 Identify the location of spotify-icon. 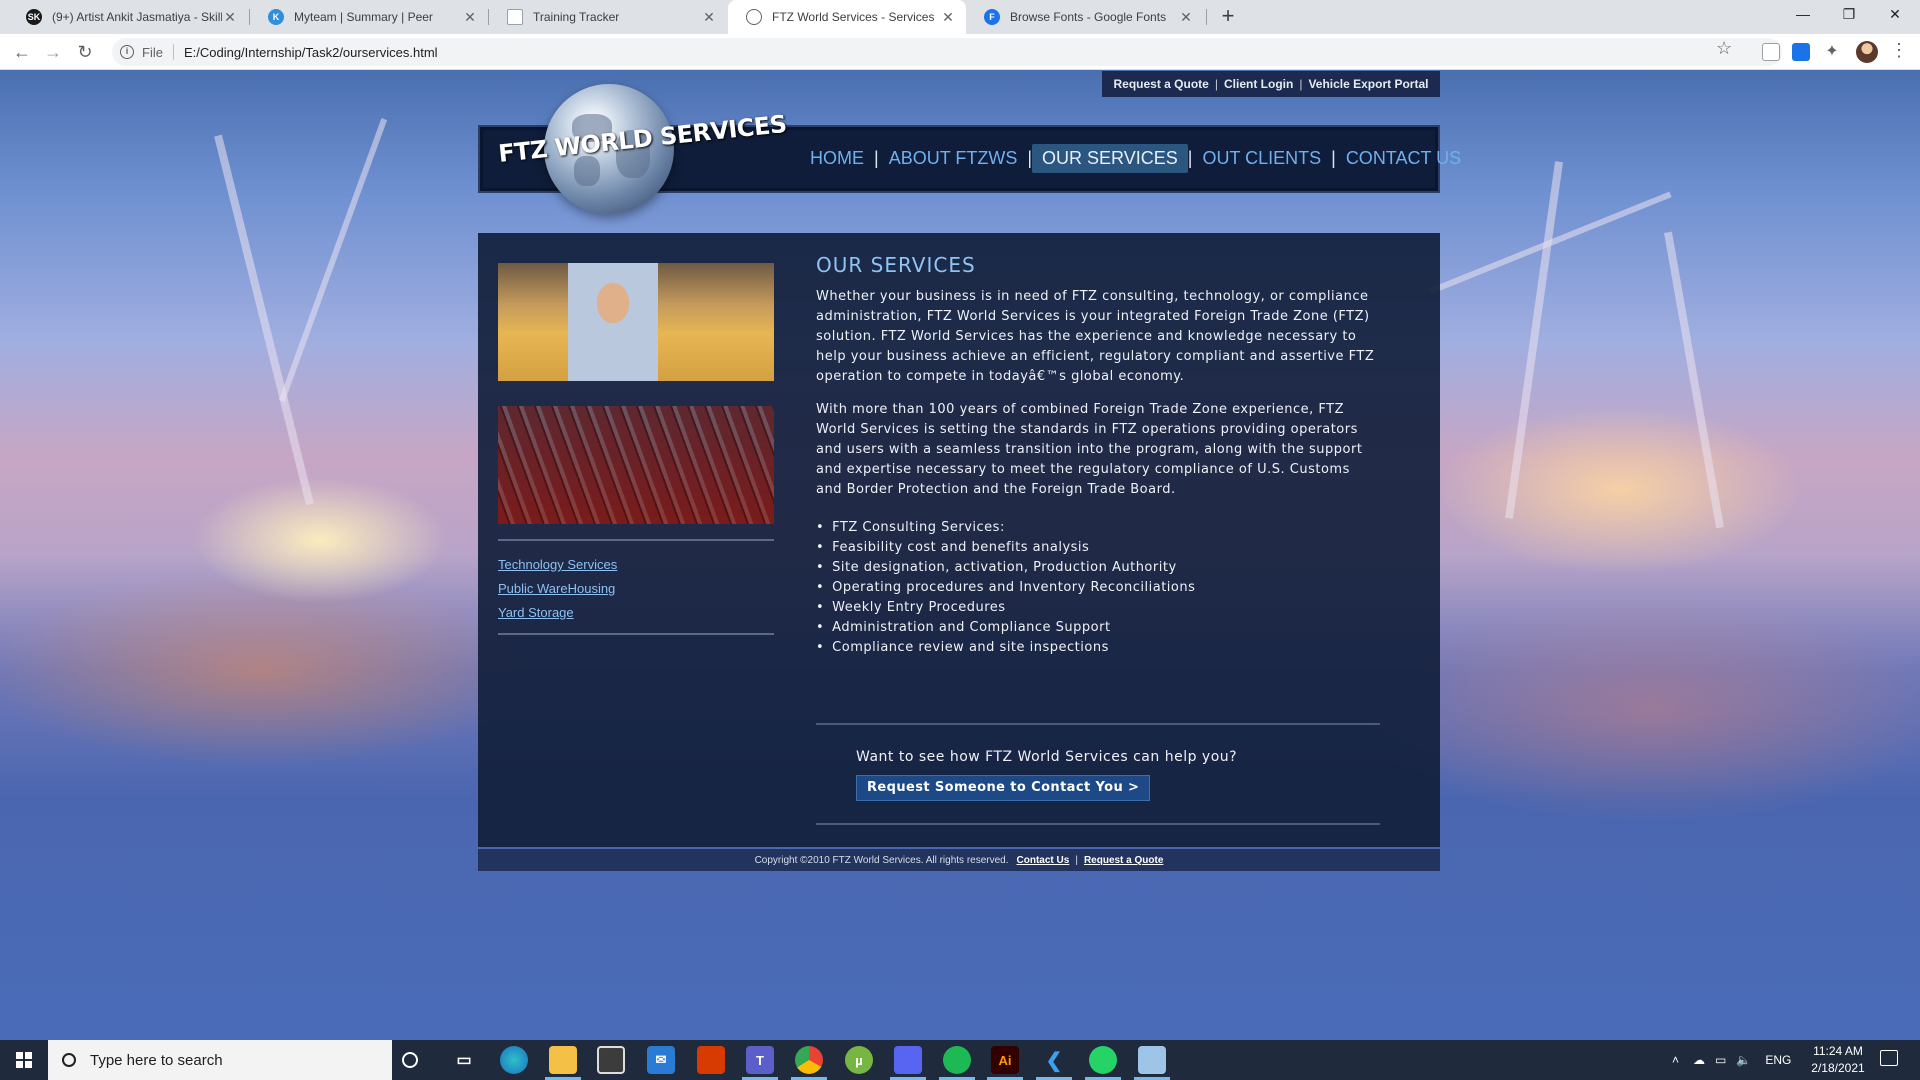
(957, 1060).